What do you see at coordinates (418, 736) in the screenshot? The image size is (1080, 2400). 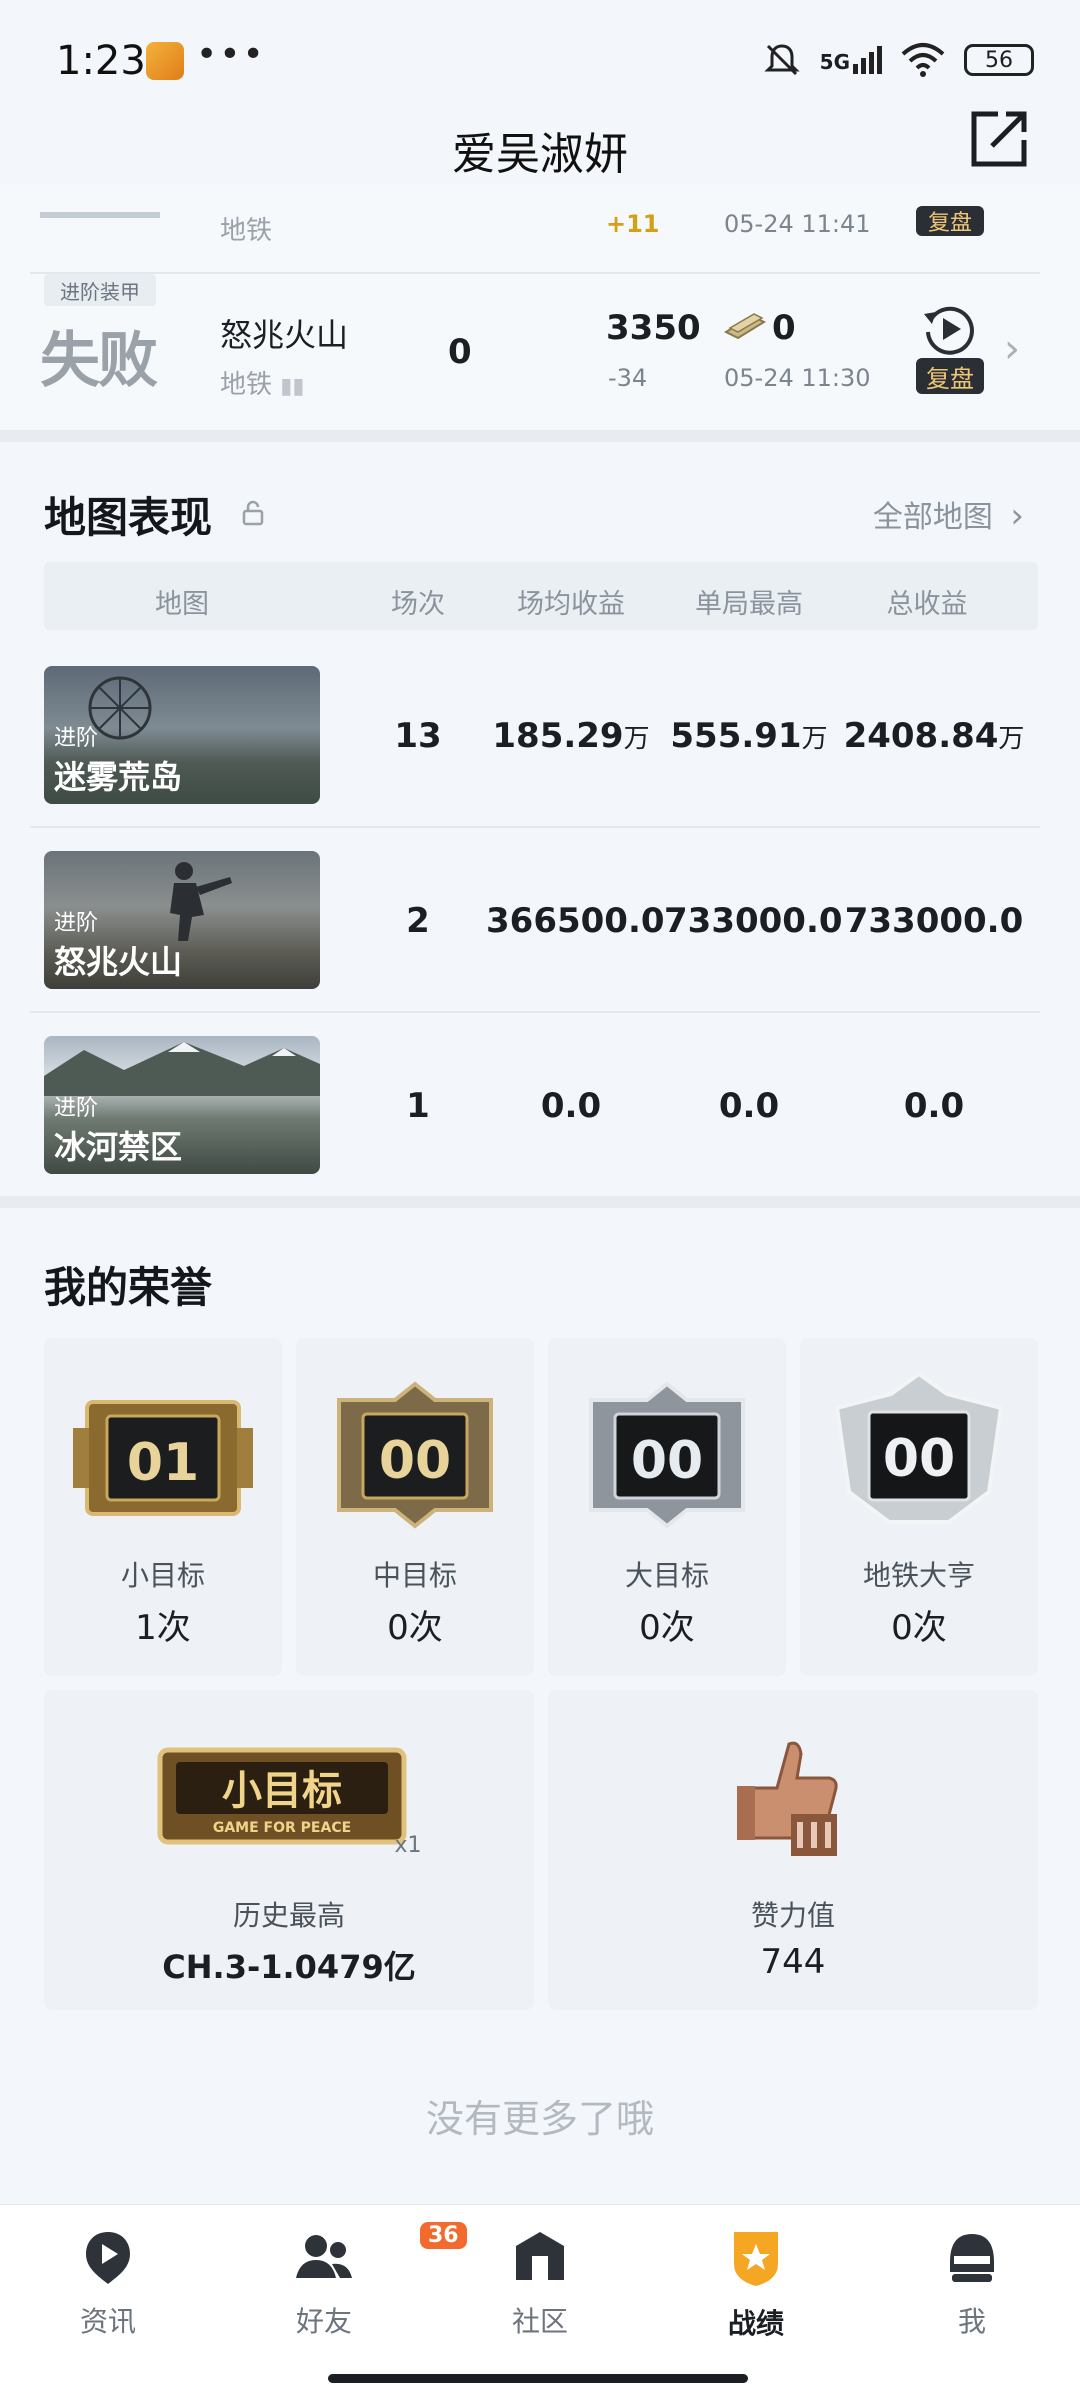 I see `map-matches: 13` at bounding box center [418, 736].